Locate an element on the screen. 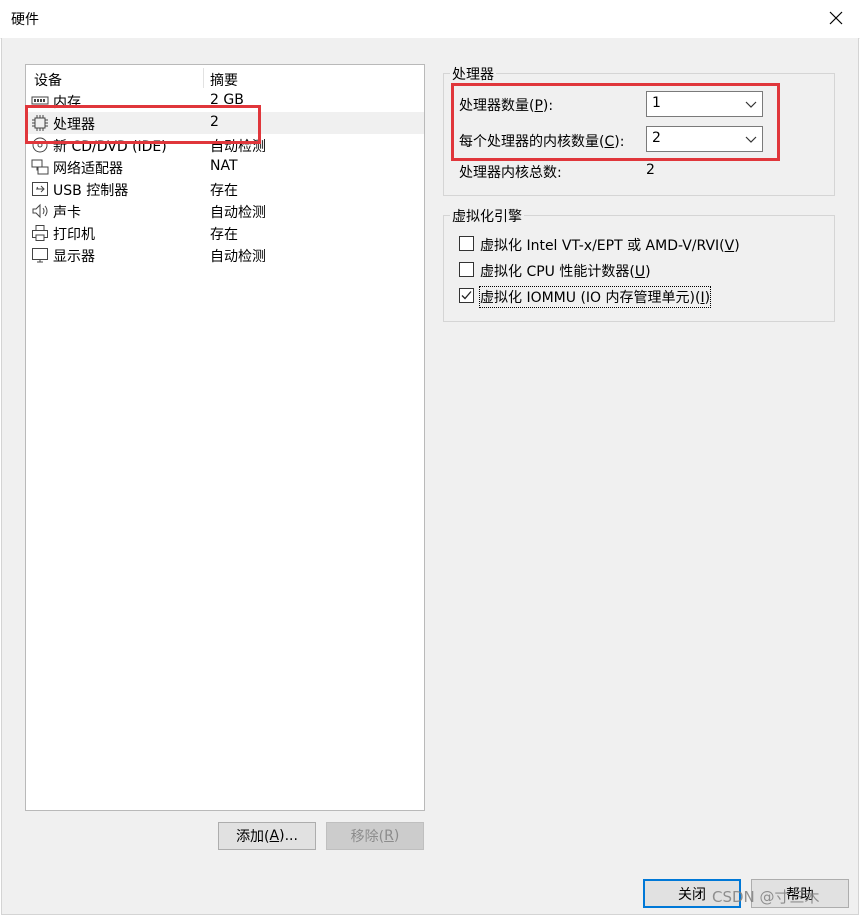 The width and height of the screenshot is (860, 916). virtualize-iommu-label-prefix: 虚拟化 IOMMU (IO 内存管理单元)( is located at coordinates (590, 298).